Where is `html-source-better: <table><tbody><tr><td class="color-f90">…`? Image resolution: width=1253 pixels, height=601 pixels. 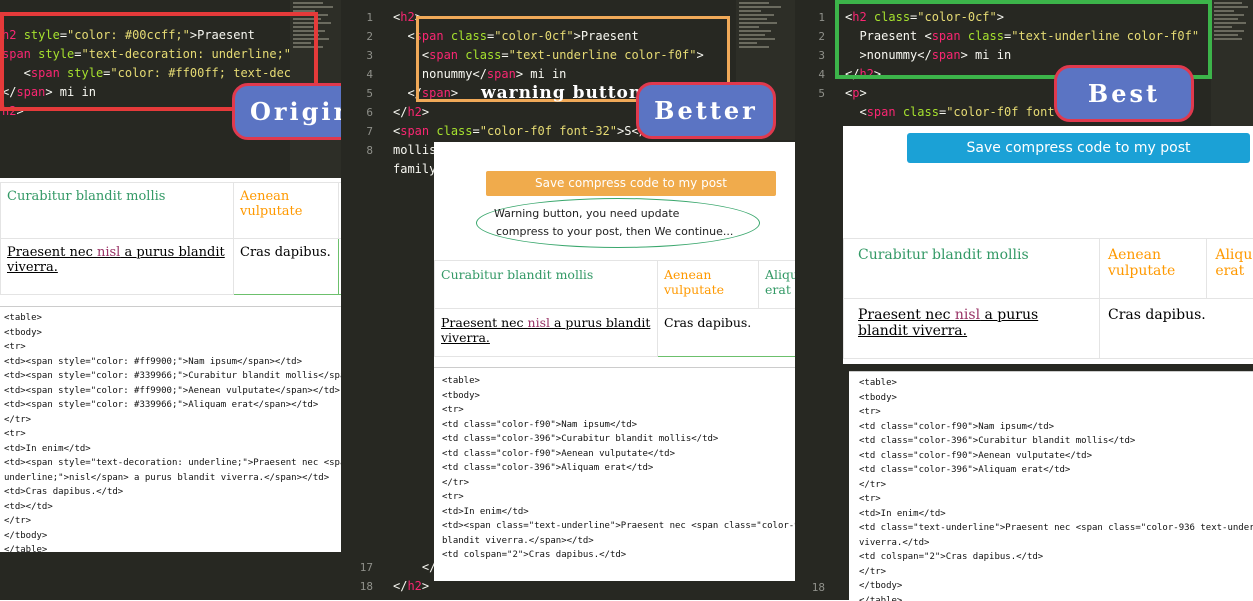
html-source-better: <table><tbody><tr><td class="color-f90">… is located at coordinates (638, 474).